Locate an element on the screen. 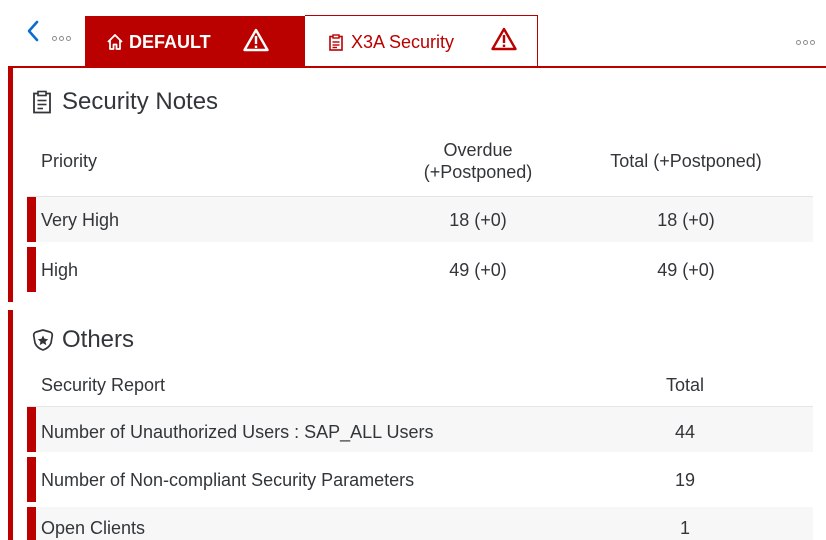  tab-default: DEFAULT is located at coordinates (202, 41).